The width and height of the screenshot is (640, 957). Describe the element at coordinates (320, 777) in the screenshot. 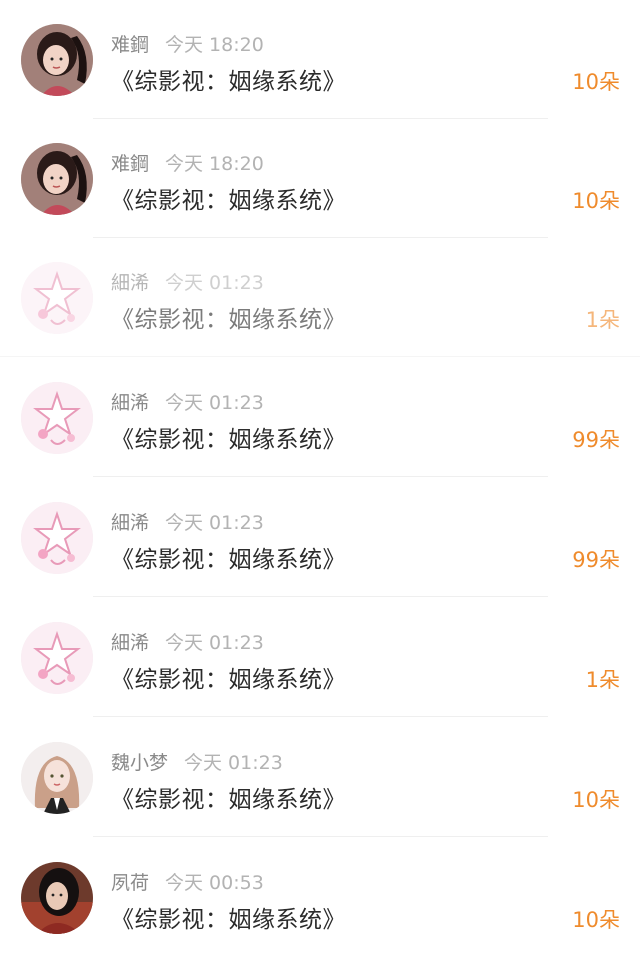

I see `list-item: 魏小梦 今天 01:23 《综影视：姻缘系统》 10朵` at that location.